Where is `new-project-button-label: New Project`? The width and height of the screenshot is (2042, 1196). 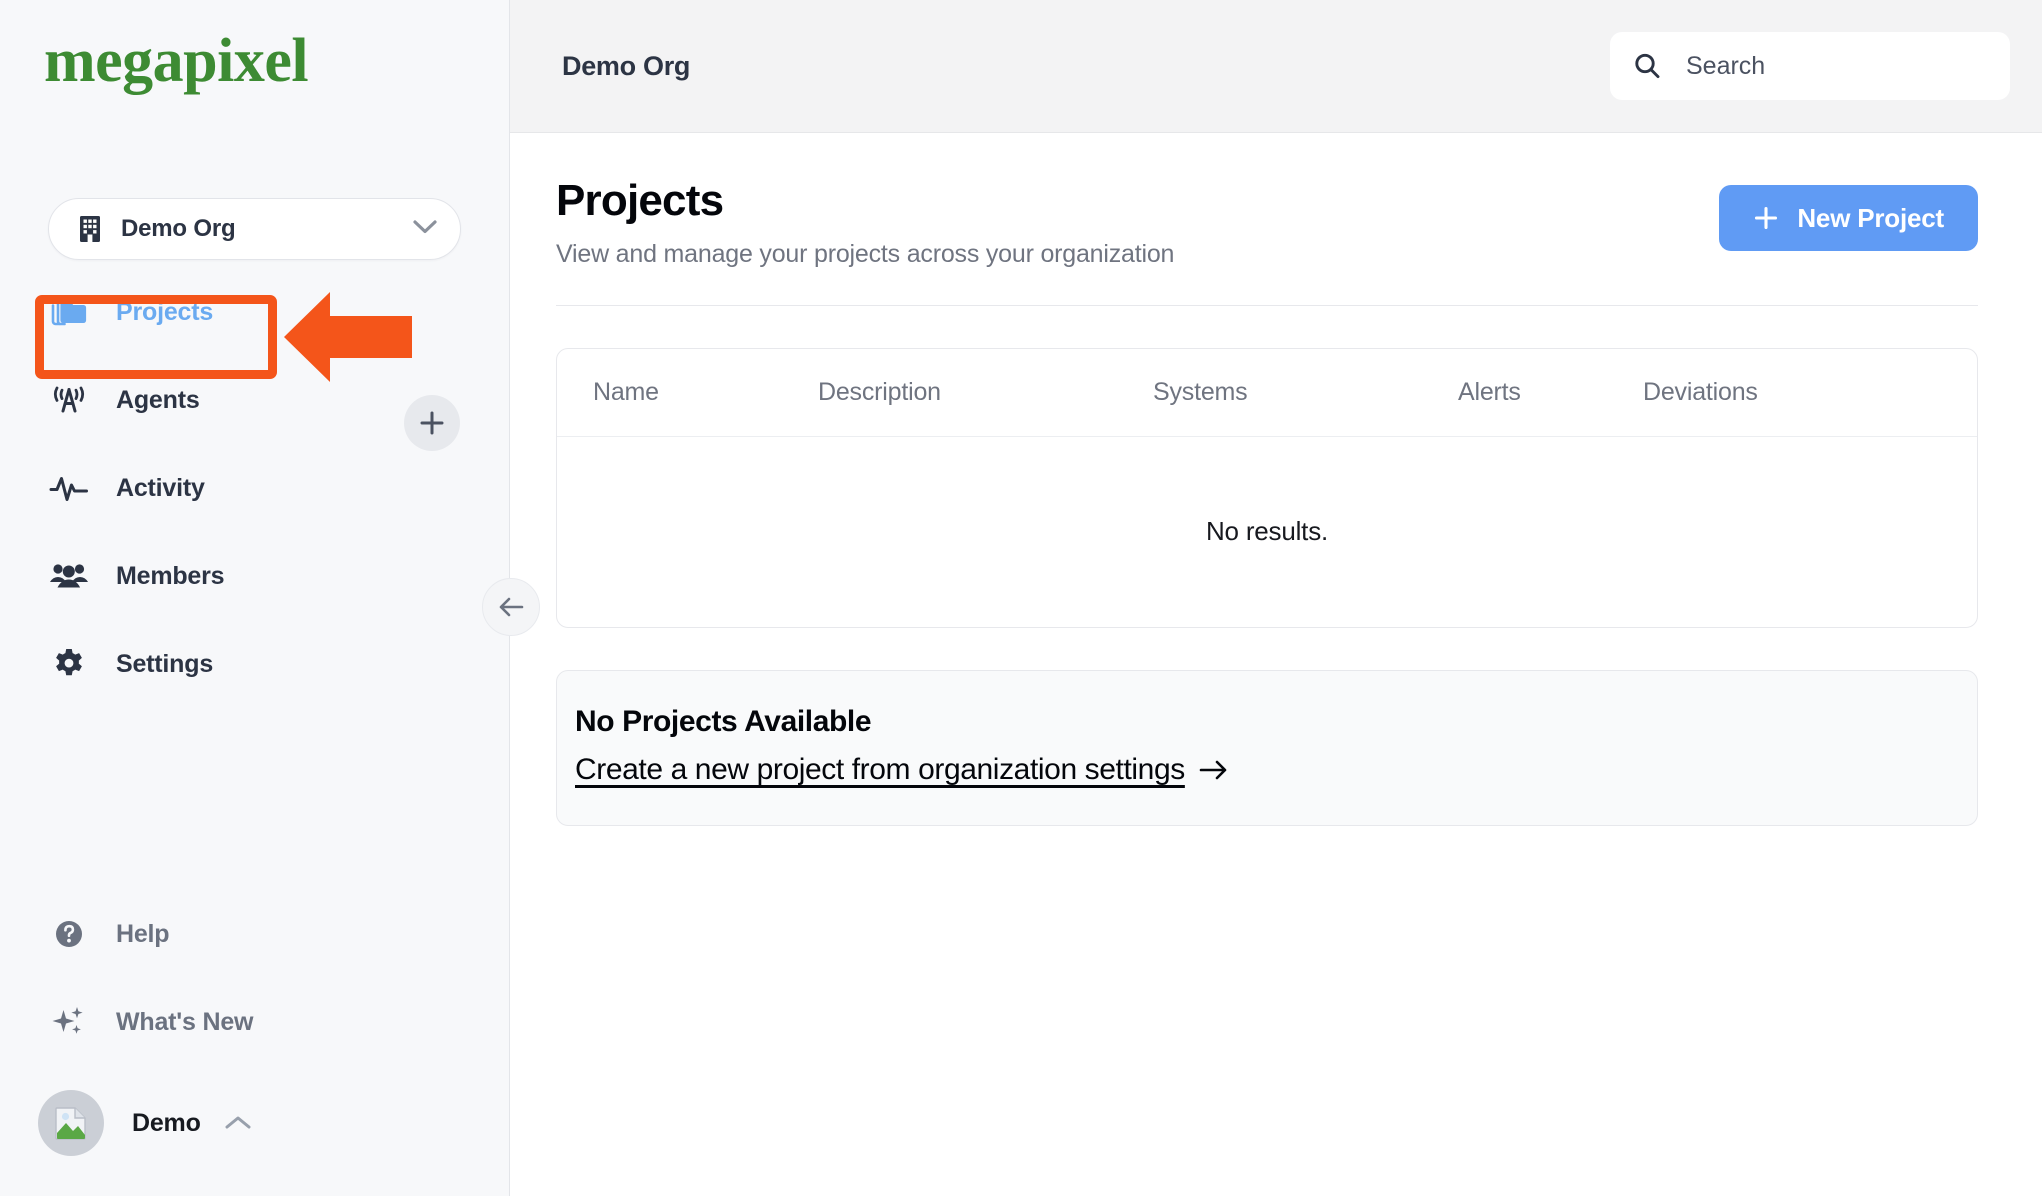 new-project-button-label: New Project is located at coordinates (1870, 217).